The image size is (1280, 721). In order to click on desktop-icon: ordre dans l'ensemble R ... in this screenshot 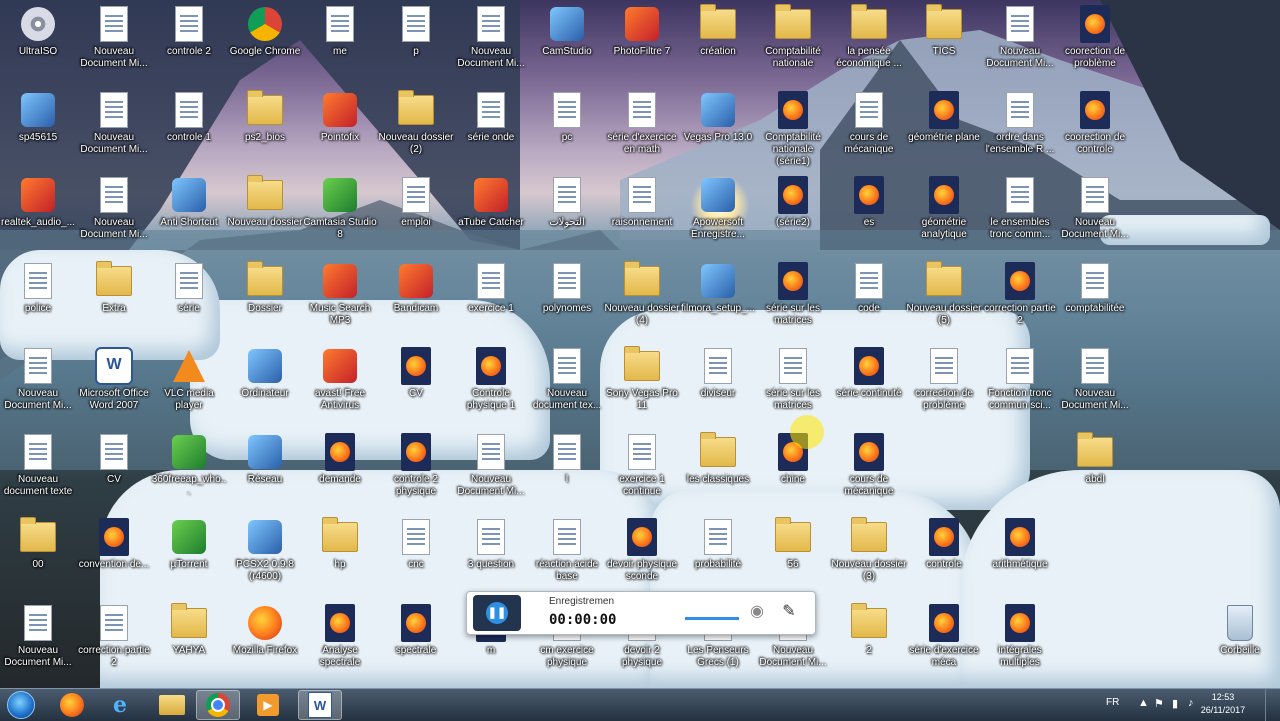, I will do `click(1020, 123)`.